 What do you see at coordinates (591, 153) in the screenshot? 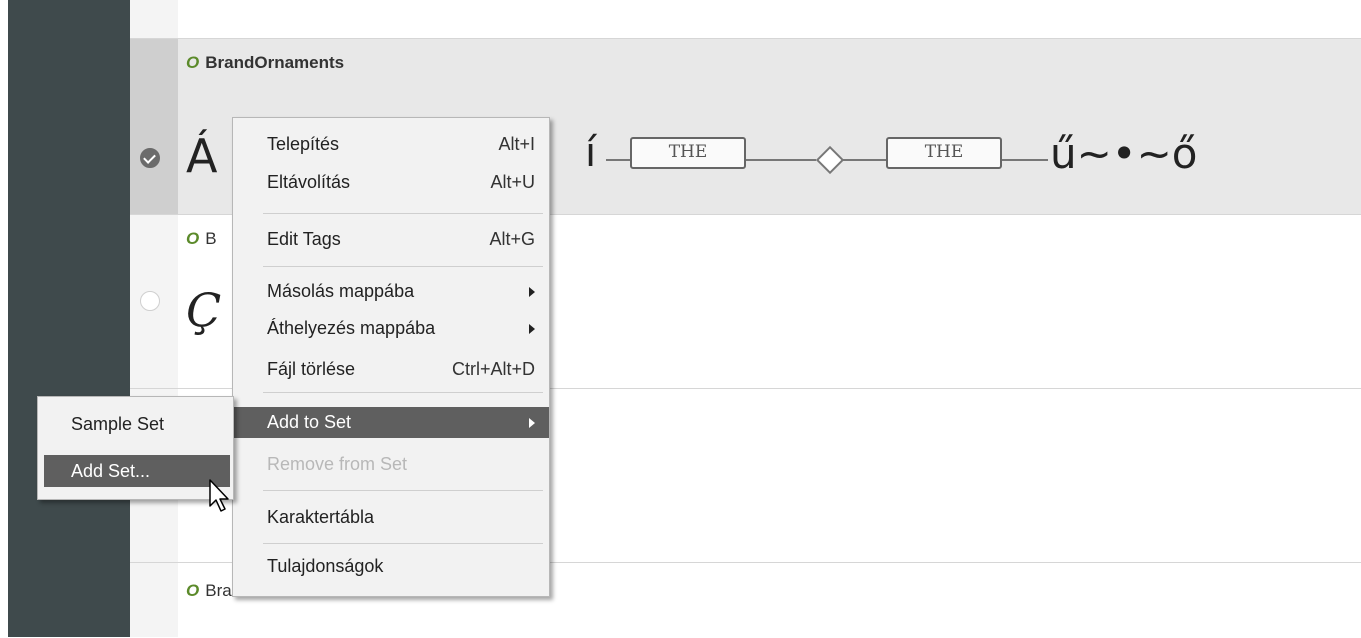
I see `font-sample-mid: í` at bounding box center [591, 153].